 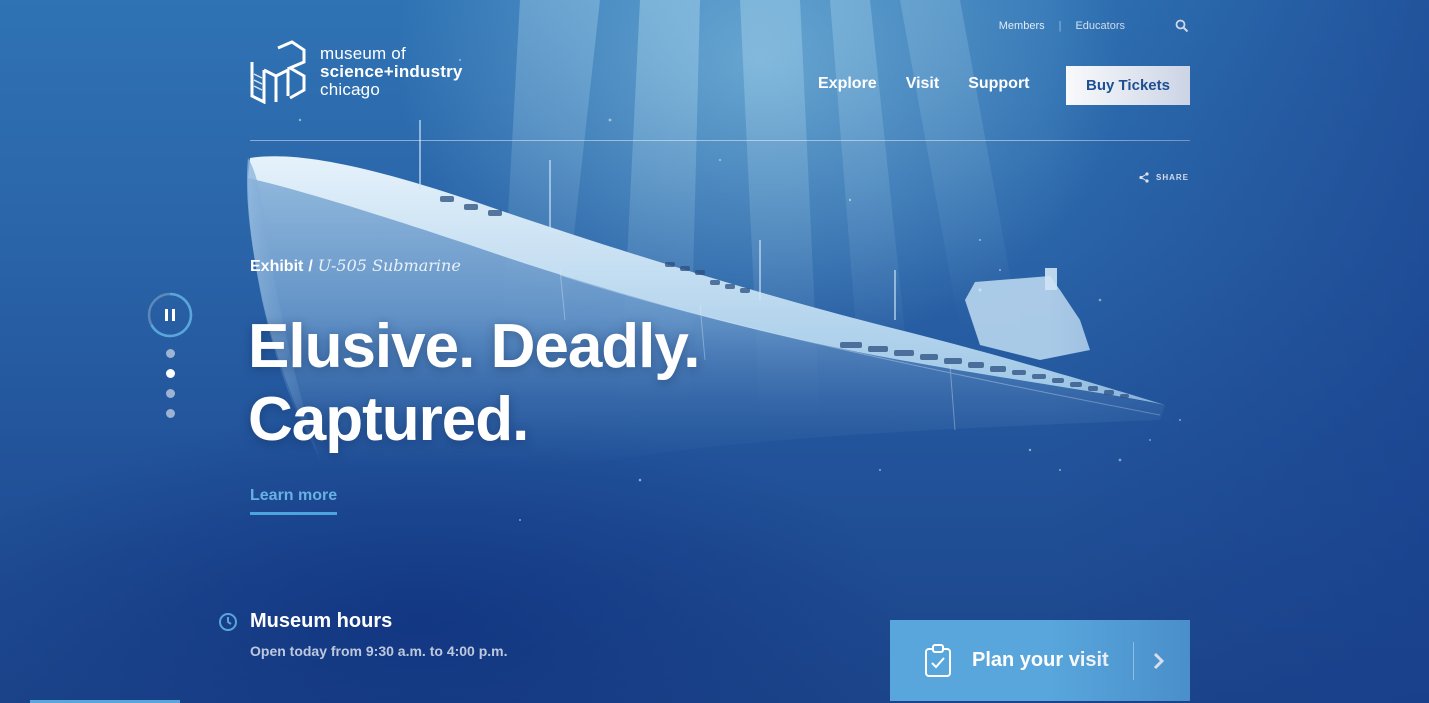 I want to click on header-divider, so click(x=720, y=140).